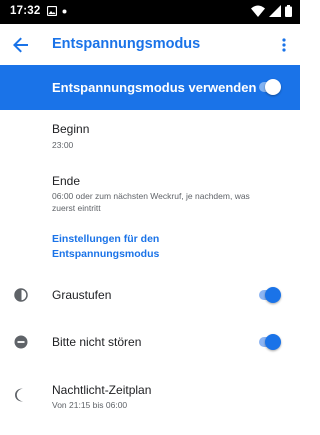  I want to click on more-vert-icon, so click(284, 45).